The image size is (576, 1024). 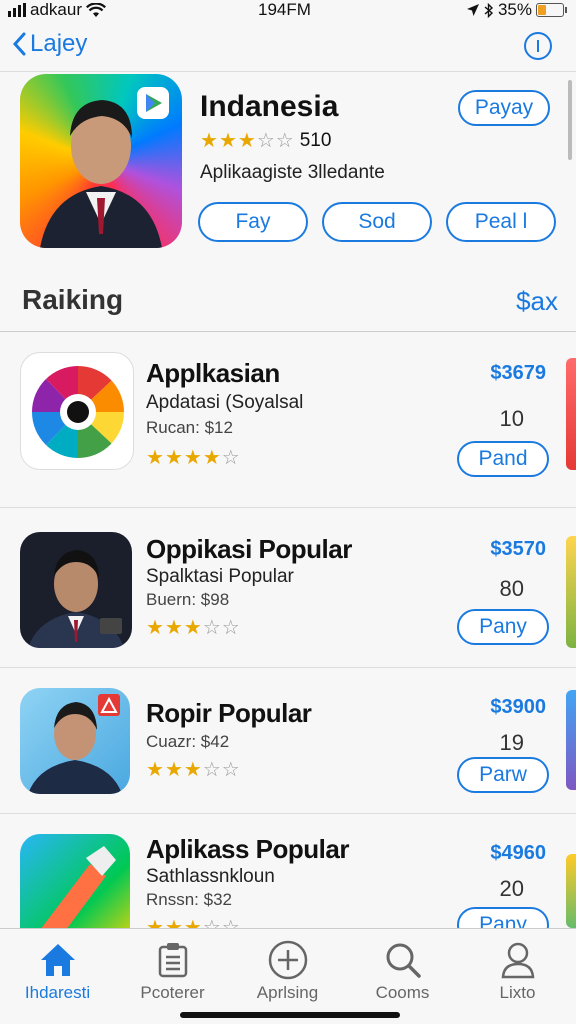 What do you see at coordinates (75, 744) in the screenshot?
I see `person-portrait` at bounding box center [75, 744].